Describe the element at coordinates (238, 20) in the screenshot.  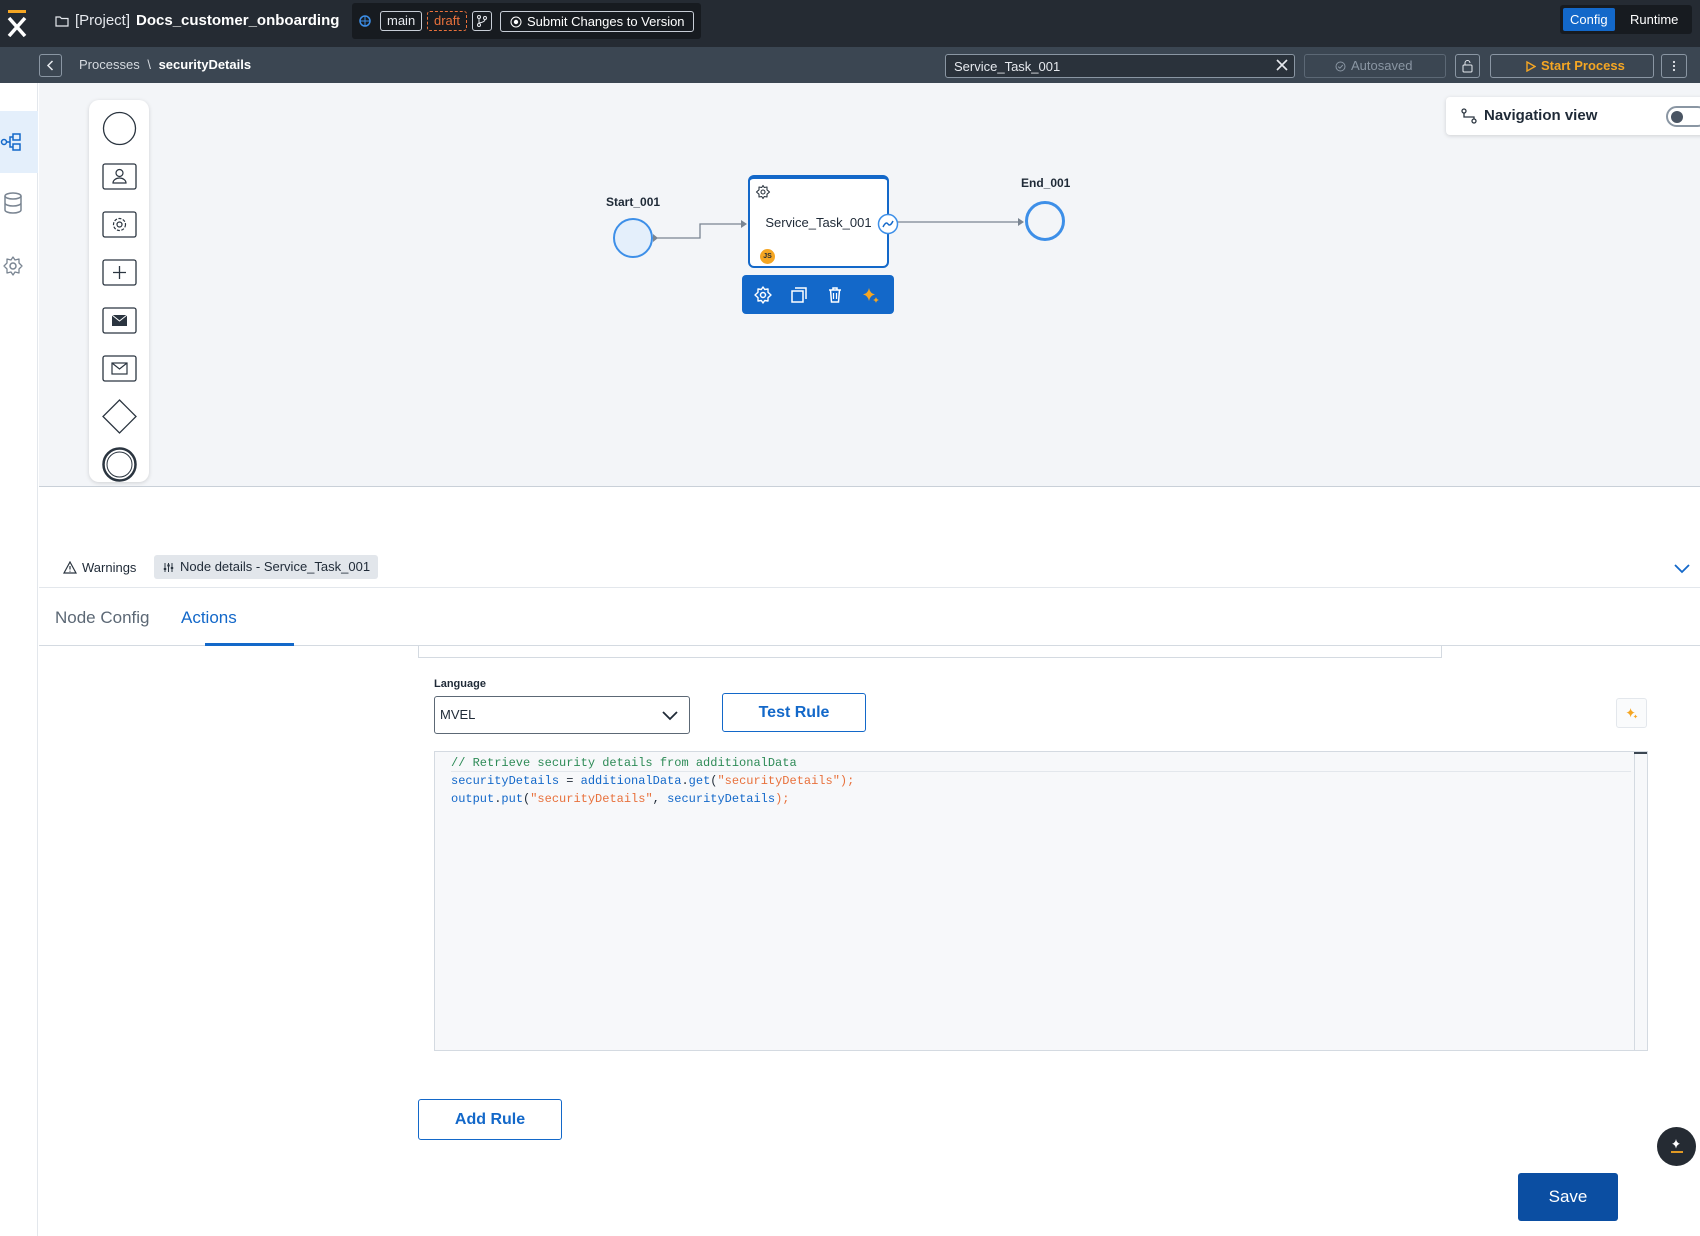
I see `project-name: Docs_customer_onboarding` at that location.